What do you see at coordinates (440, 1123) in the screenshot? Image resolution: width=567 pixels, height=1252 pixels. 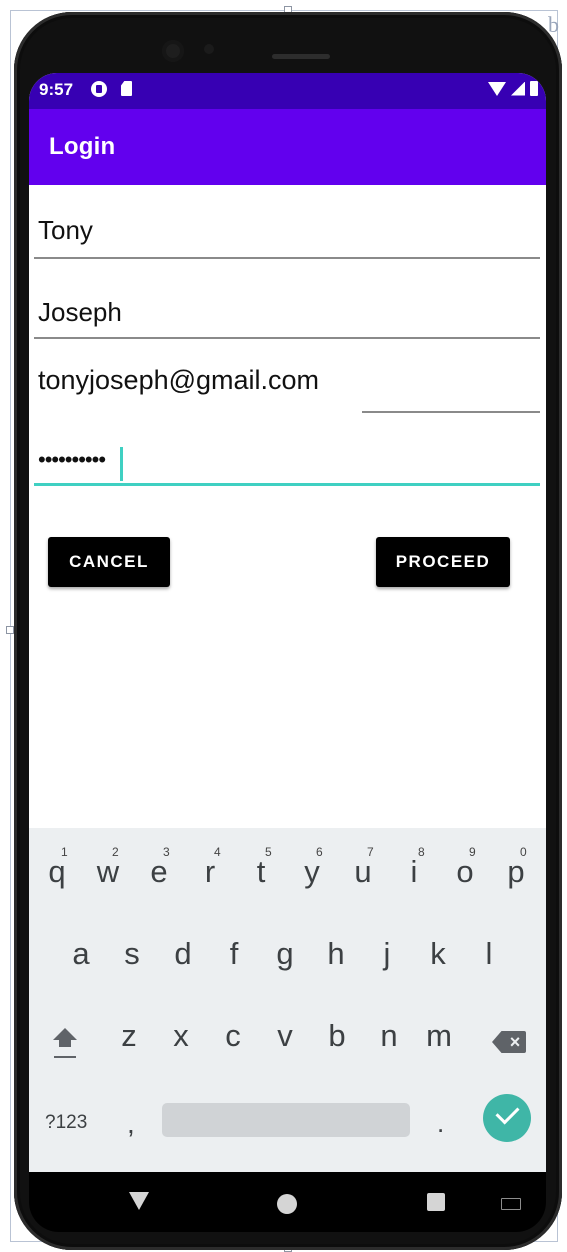 I see `period-key: .` at bounding box center [440, 1123].